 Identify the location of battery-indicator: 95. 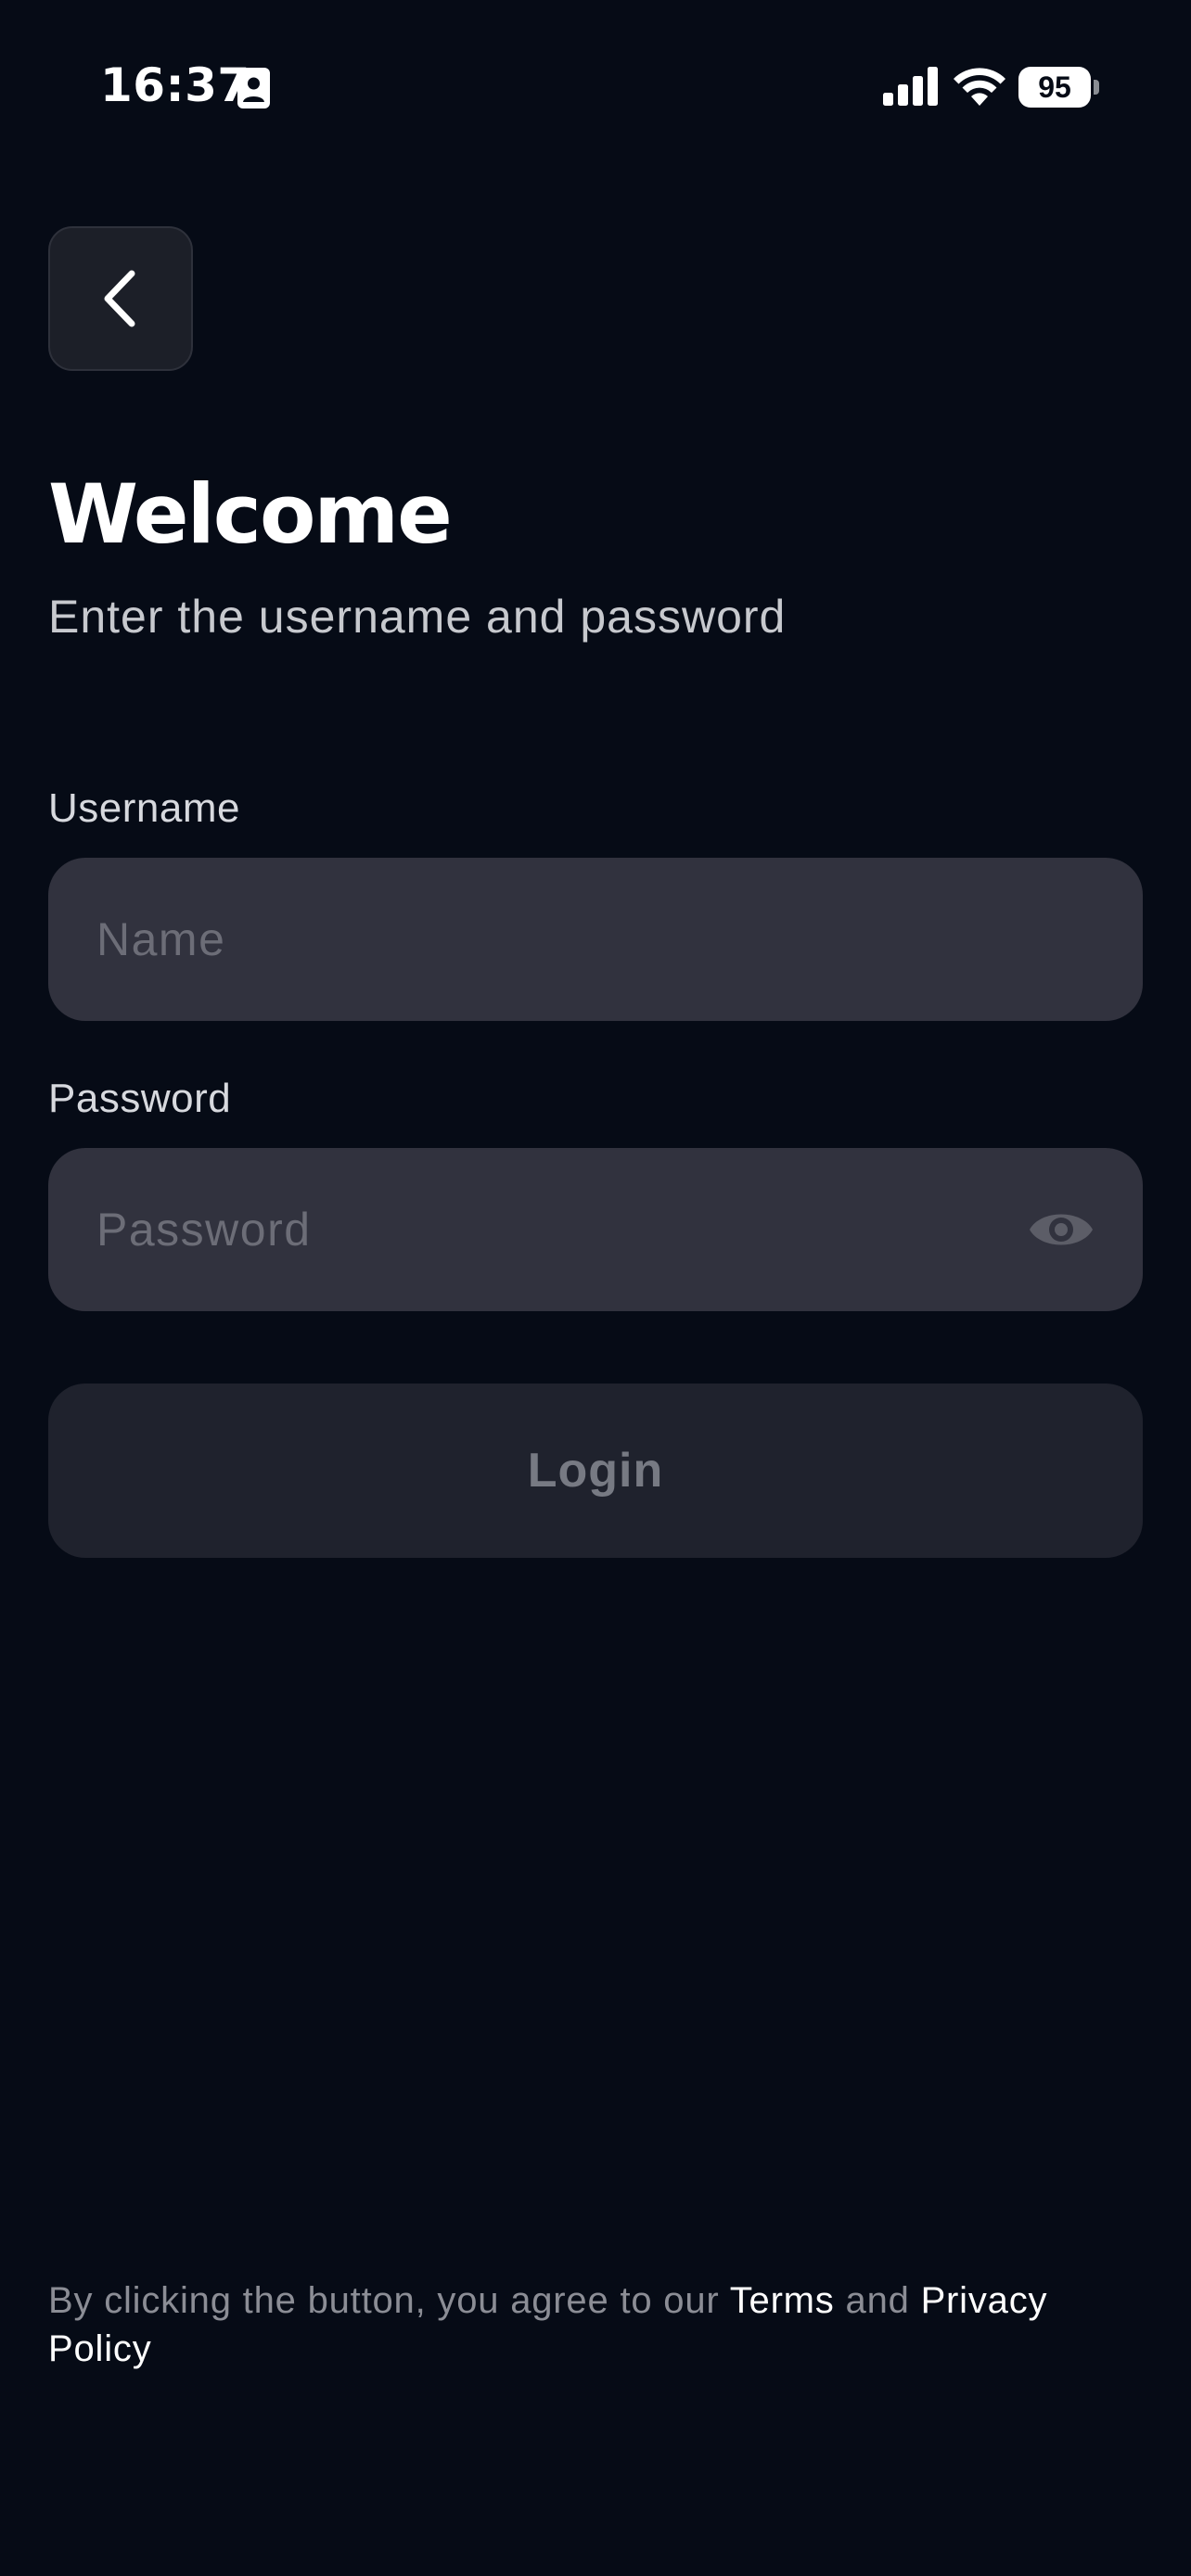
(1059, 87).